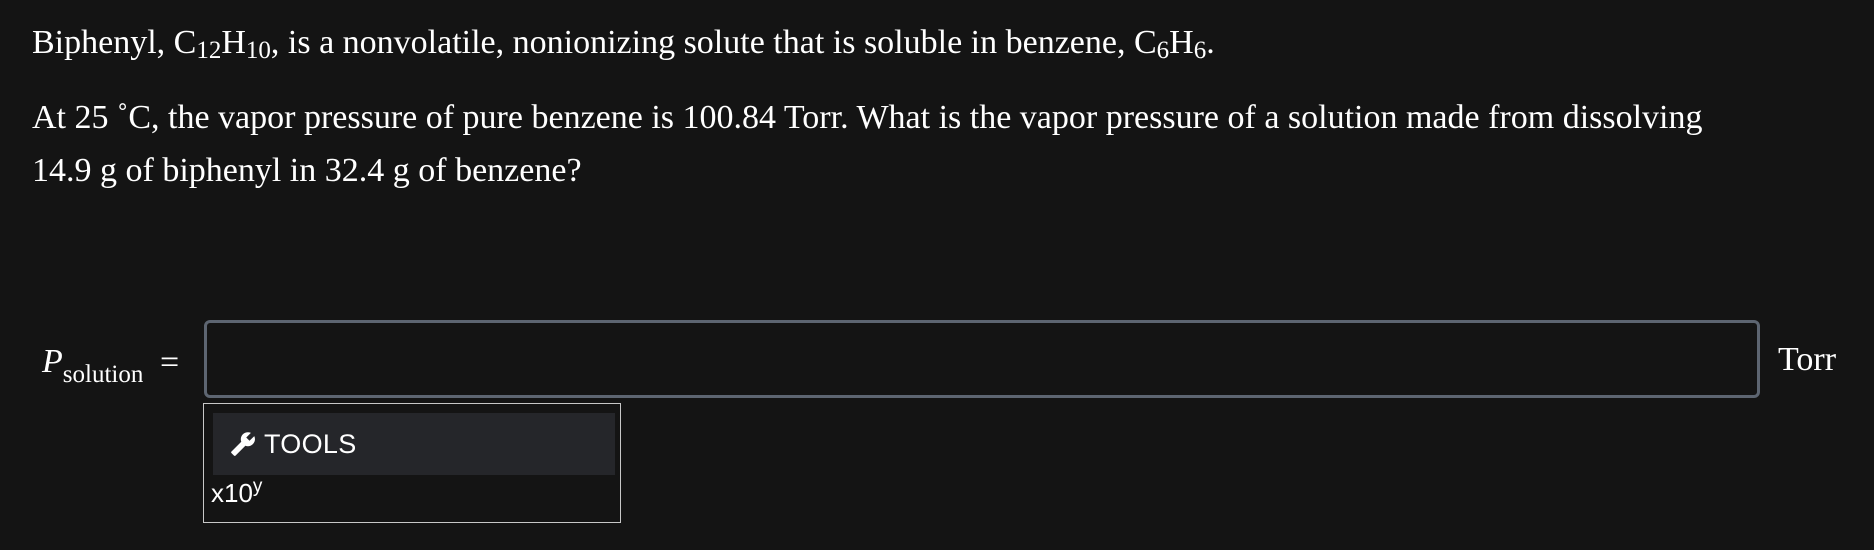 The image size is (1874, 550). What do you see at coordinates (414, 444) in the screenshot?
I see `tools-button: TOOLS` at bounding box center [414, 444].